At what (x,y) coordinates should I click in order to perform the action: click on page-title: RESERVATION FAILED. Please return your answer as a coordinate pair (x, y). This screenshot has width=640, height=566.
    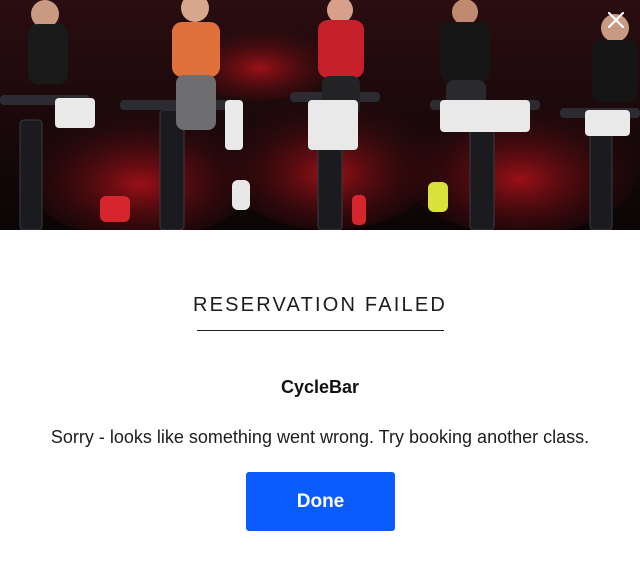
    Looking at the image, I should click on (320, 305).